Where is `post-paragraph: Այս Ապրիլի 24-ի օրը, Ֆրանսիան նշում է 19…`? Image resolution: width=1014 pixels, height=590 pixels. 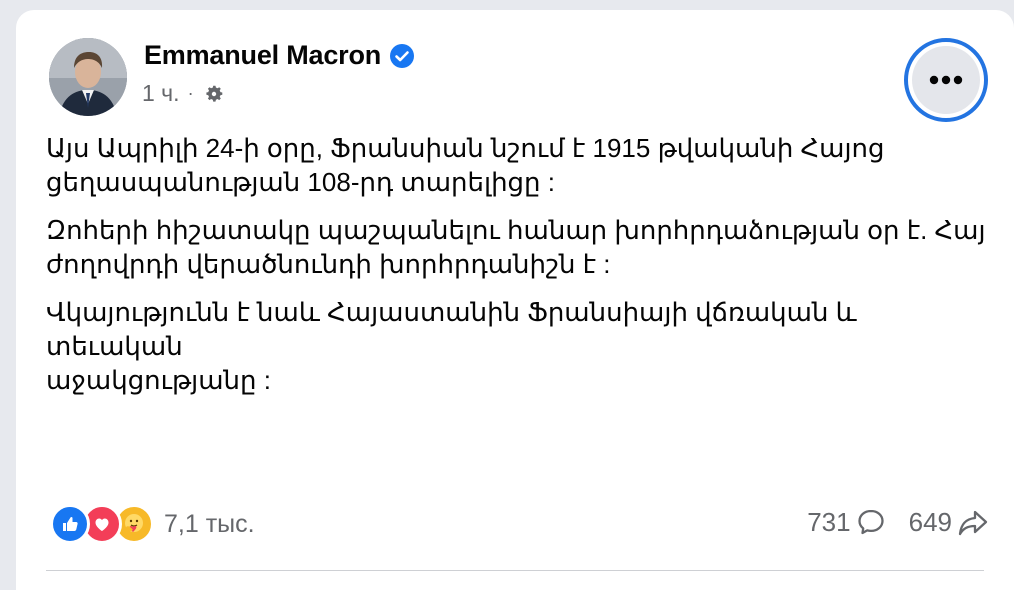 post-paragraph: Այս Ապրիլի 24-ի օրը, Ֆրանսիան նշում է 19… is located at coordinates (465, 165).